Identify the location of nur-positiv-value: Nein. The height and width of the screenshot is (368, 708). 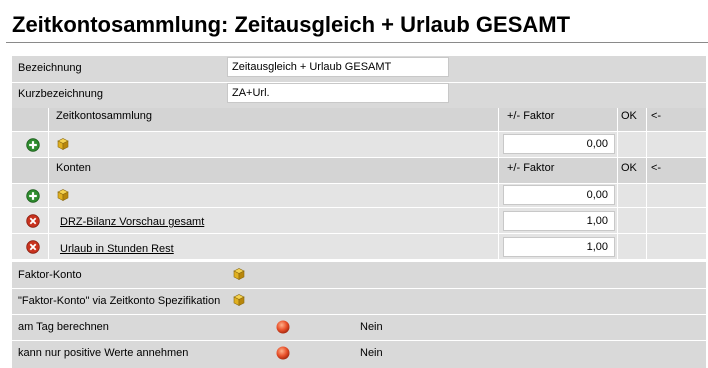
(371, 353).